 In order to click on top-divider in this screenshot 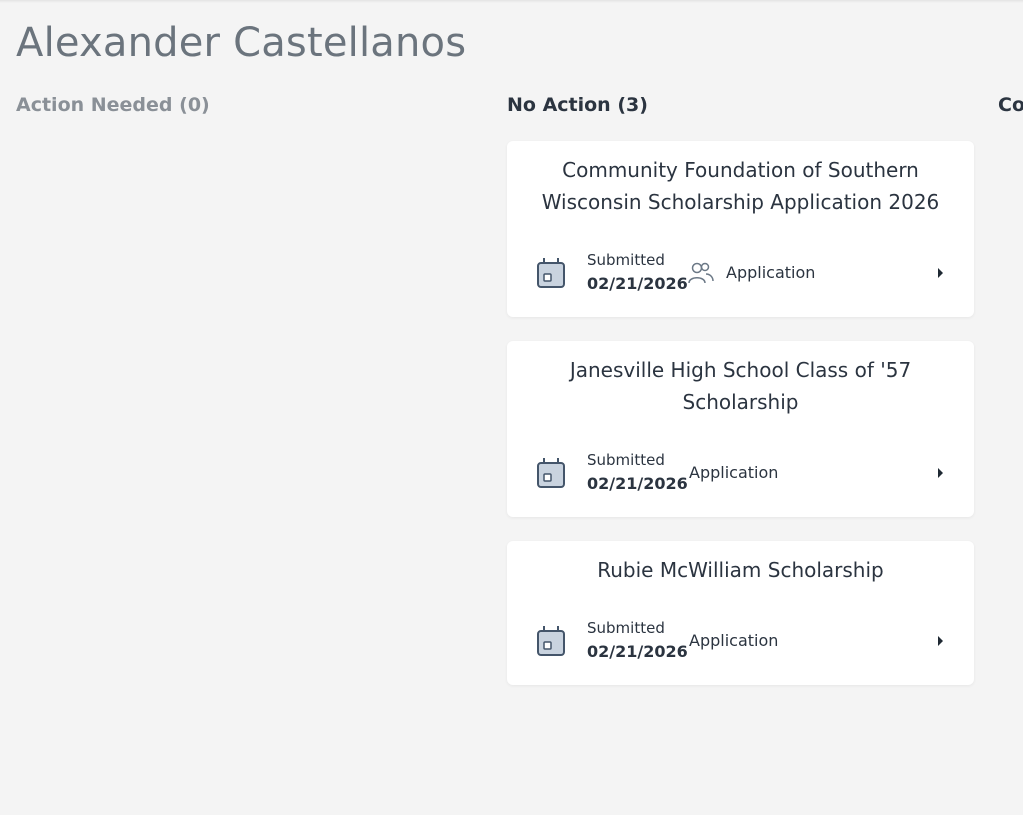, I will do `click(511, 1)`.